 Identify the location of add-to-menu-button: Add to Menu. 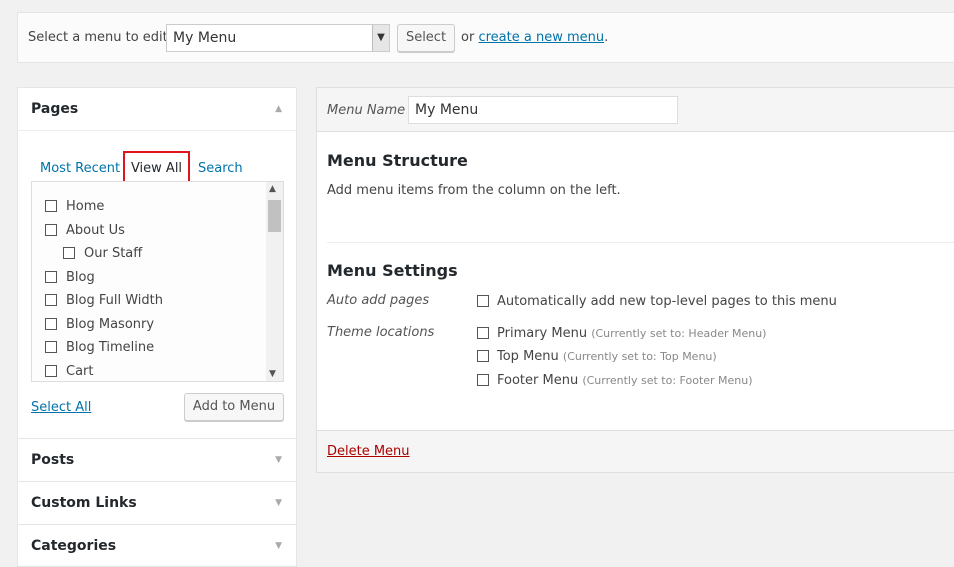
(234, 407).